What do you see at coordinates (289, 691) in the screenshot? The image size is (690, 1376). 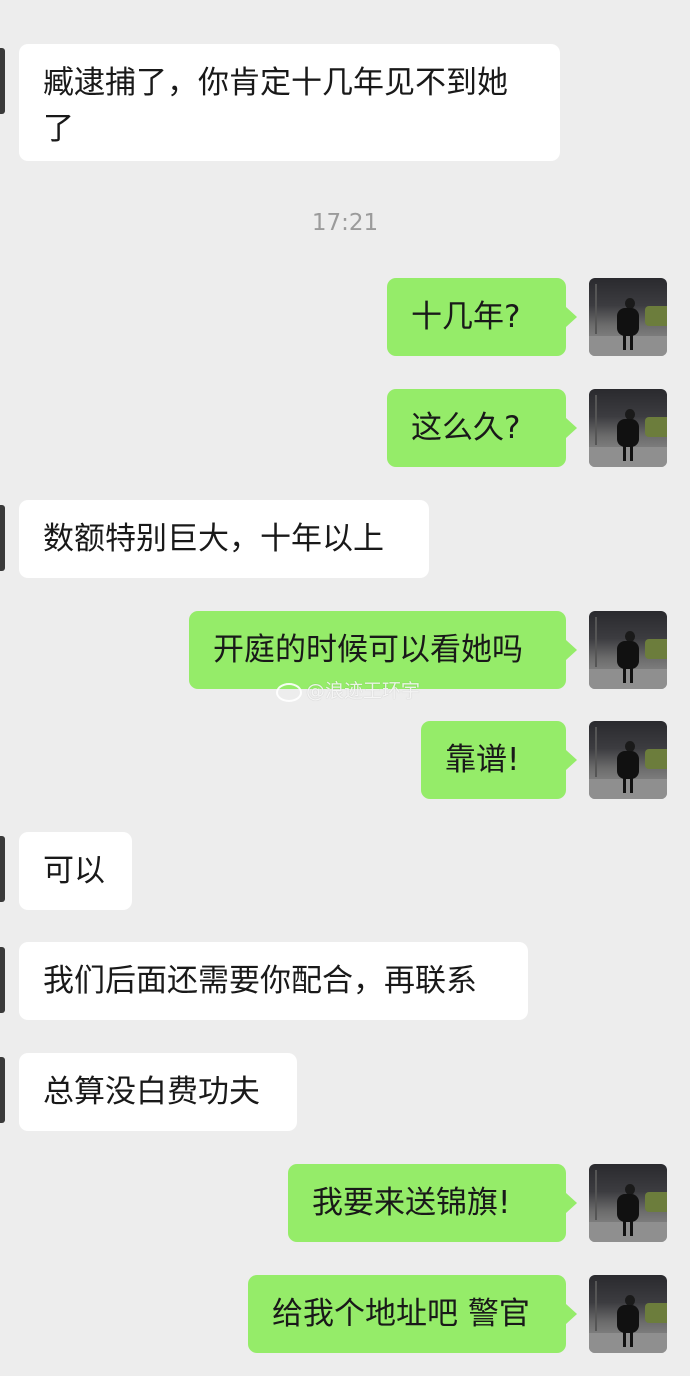 I see `weibo-icon` at bounding box center [289, 691].